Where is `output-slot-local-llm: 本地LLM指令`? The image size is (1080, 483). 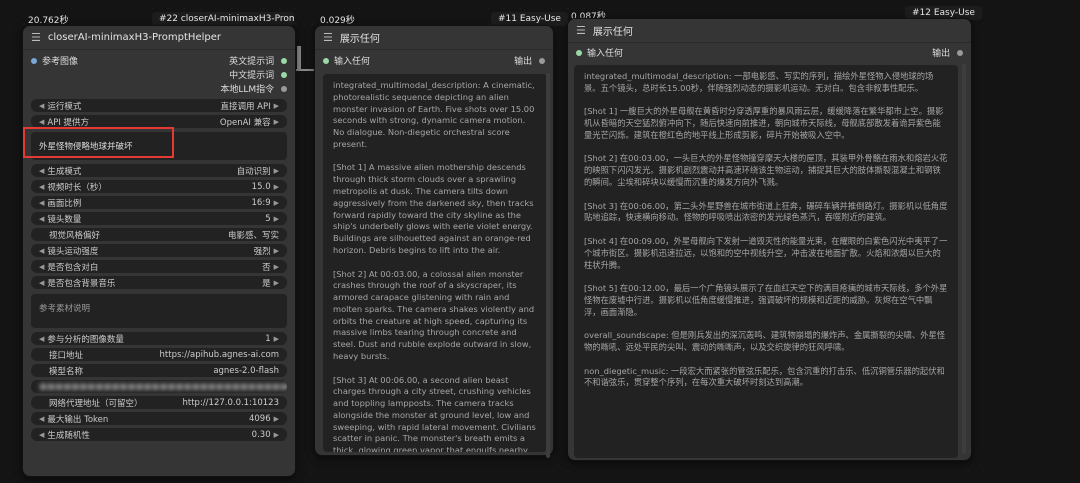
output-slot-local-llm: 本地LLM指令 is located at coordinates (253, 88).